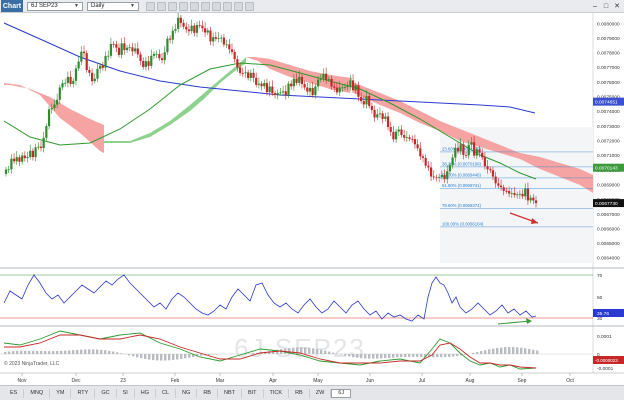 The image size is (624, 400). What do you see at coordinates (14, 393) in the screenshot?
I see `instrument-tab: ES` at bounding box center [14, 393].